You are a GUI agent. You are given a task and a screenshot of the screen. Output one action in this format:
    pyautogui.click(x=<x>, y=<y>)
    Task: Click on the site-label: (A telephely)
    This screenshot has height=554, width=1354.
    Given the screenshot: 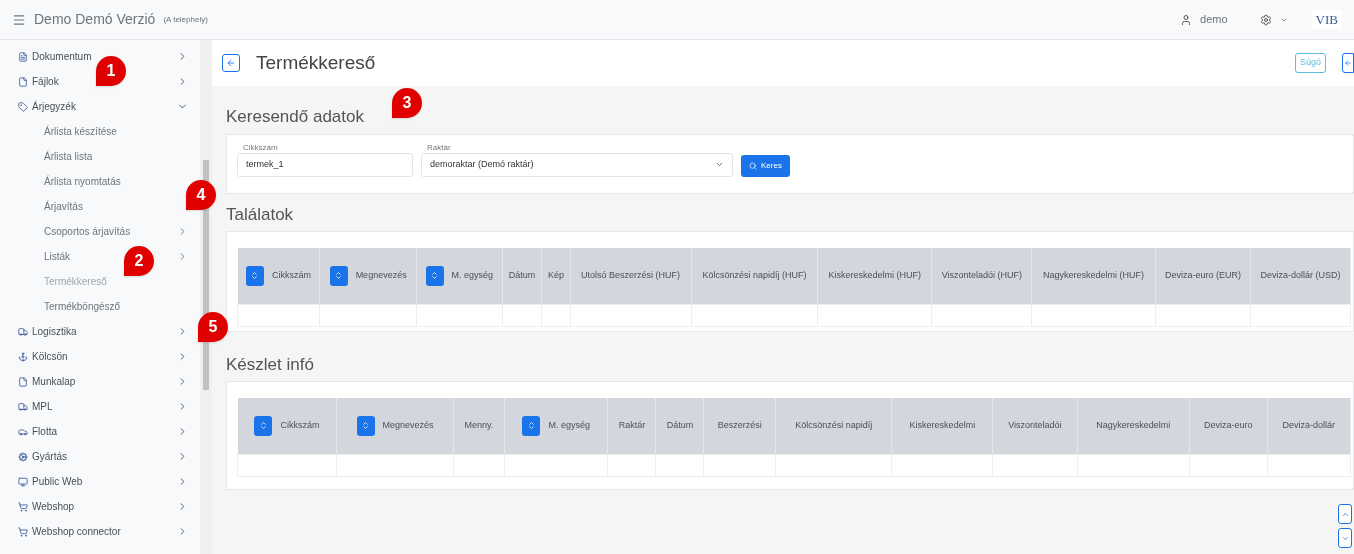 What is the action you would take?
    pyautogui.click(x=185, y=19)
    